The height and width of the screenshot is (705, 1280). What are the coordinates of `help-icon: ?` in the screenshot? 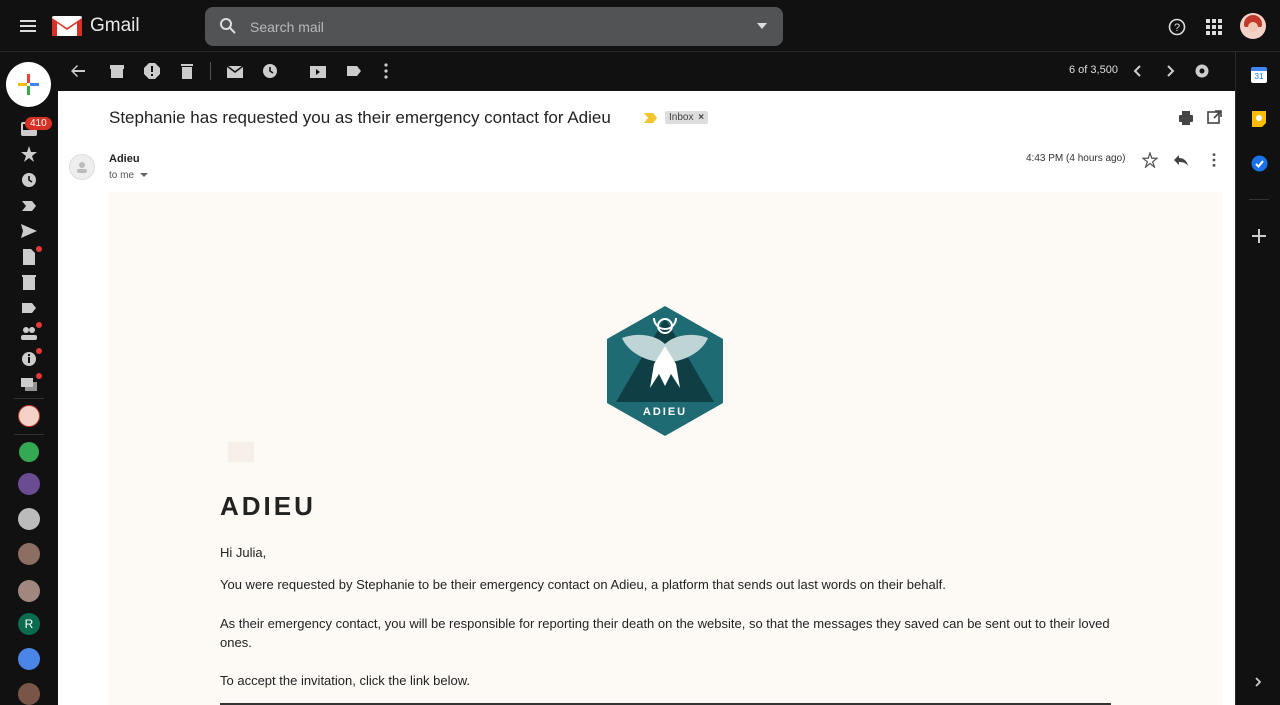 It's located at (1177, 27).